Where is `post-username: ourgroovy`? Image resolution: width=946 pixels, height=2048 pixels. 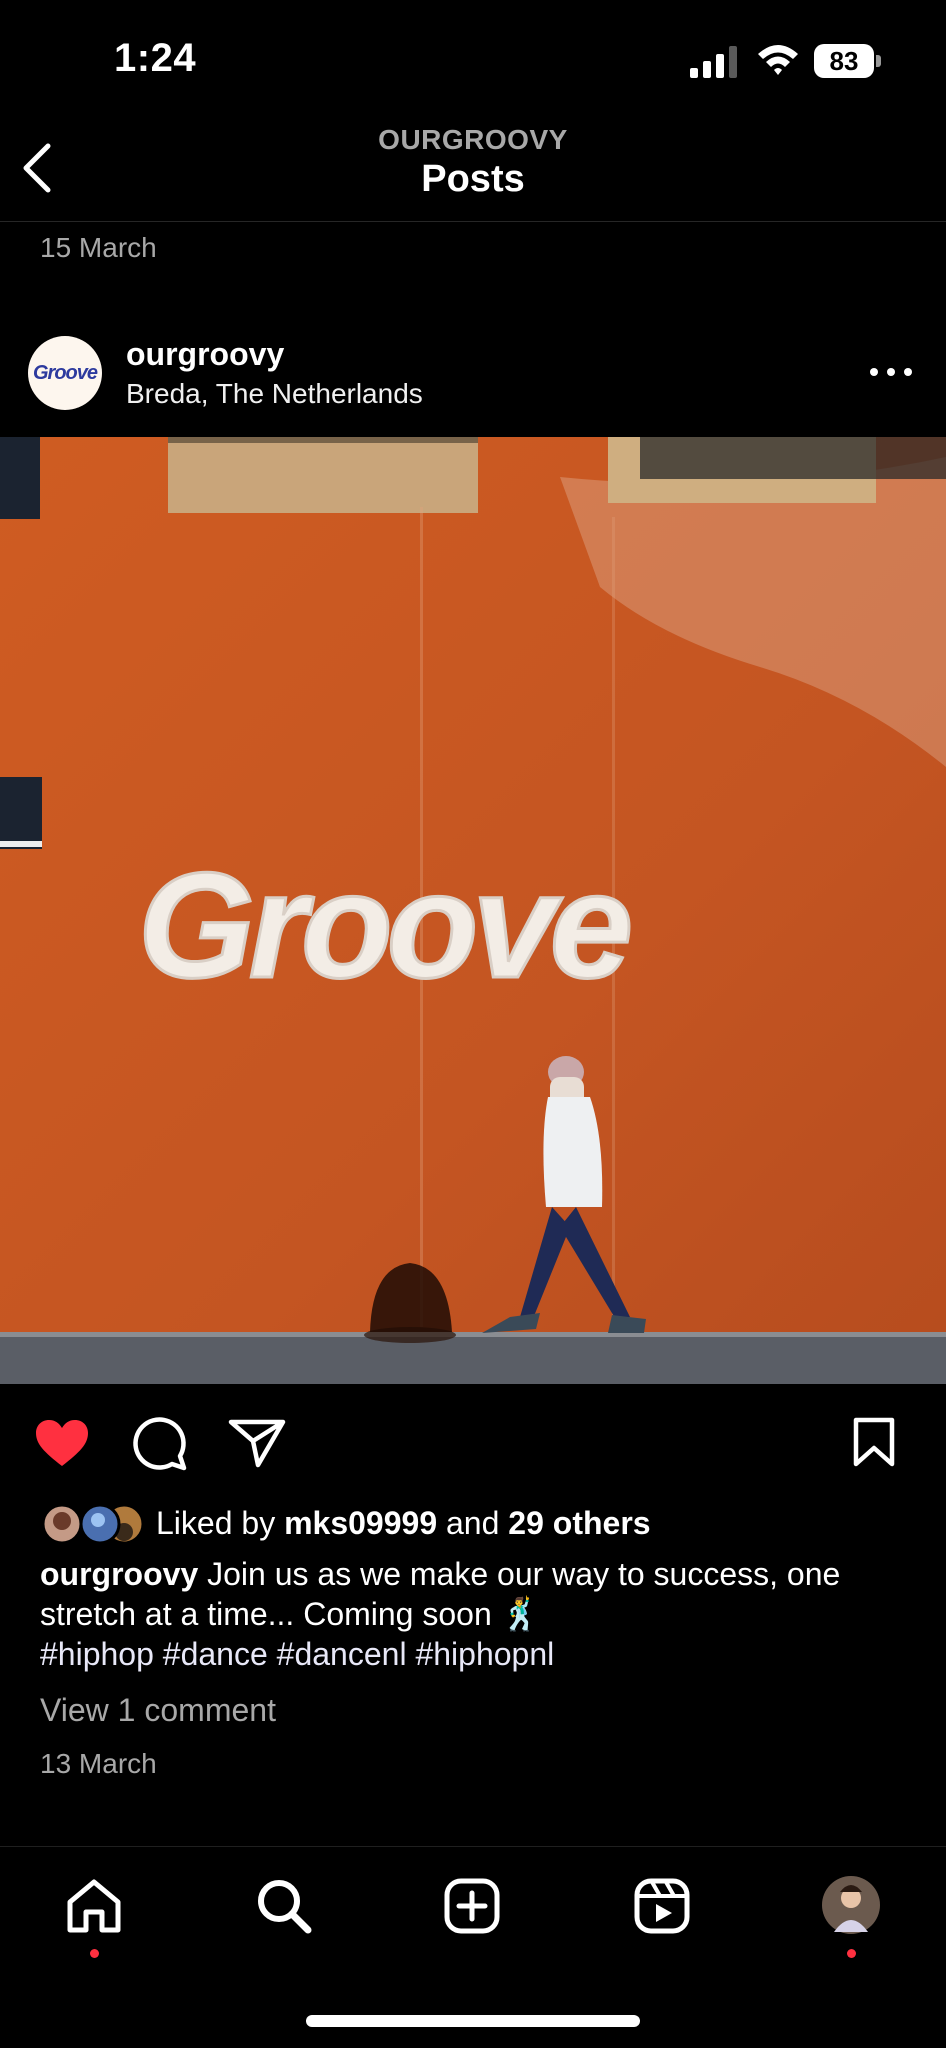 post-username: ourgroovy is located at coordinates (205, 354).